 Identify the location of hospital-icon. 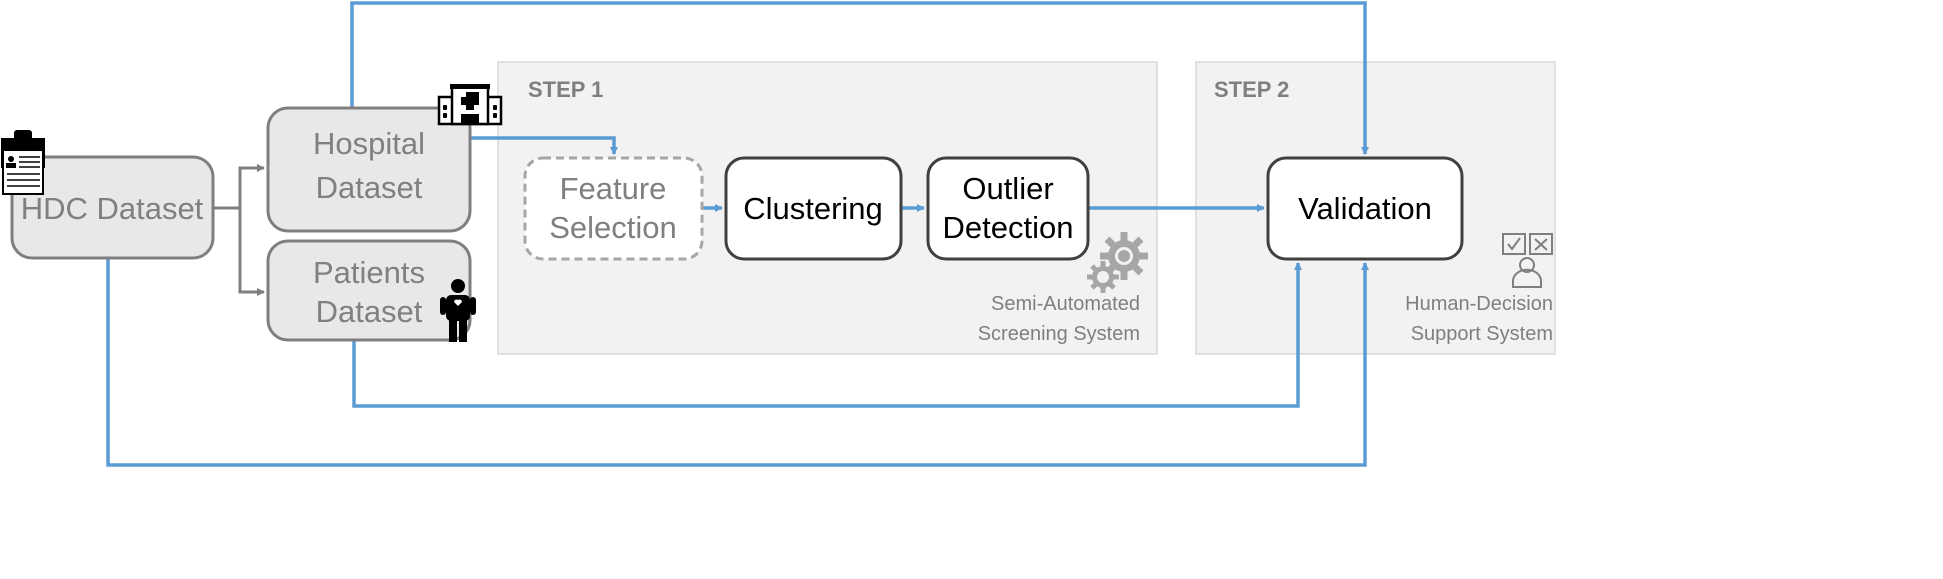
(470, 105).